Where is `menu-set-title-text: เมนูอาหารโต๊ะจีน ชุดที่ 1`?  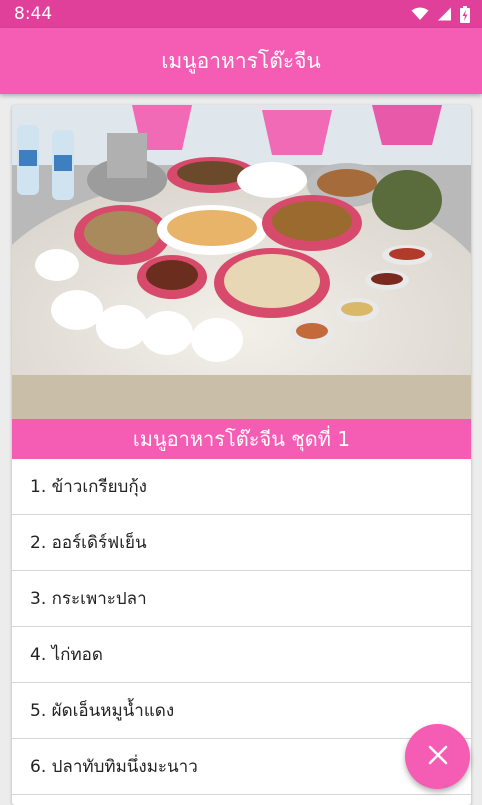
menu-set-title-text: เมนูอาหารโต๊ะจีน ชุดที่ 1 is located at coordinates (241, 439).